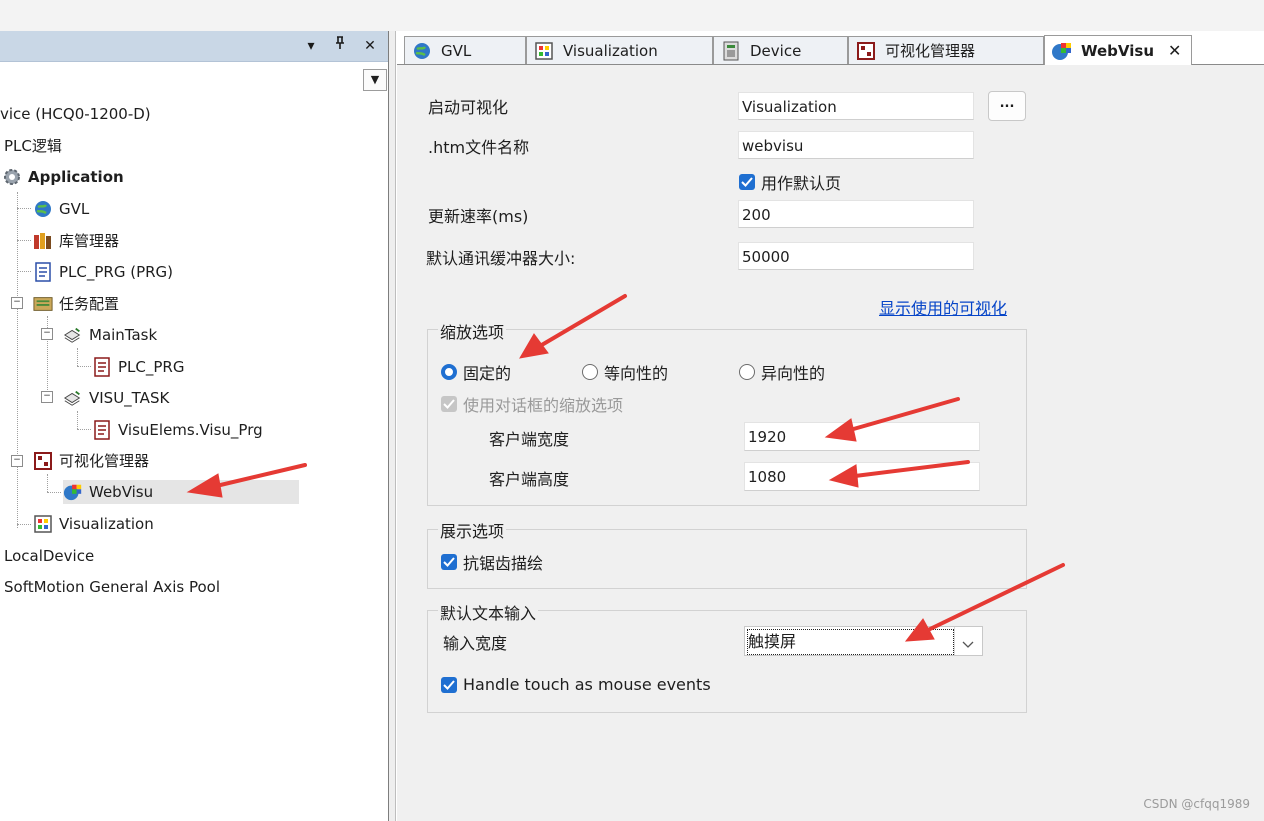 The height and width of the screenshot is (821, 1264). I want to click on default-page-checkbox, so click(747, 182).